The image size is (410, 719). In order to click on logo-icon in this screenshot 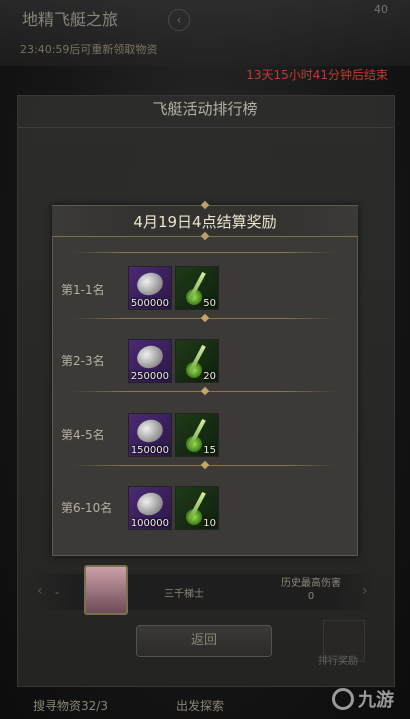, I will do `click(343, 699)`.